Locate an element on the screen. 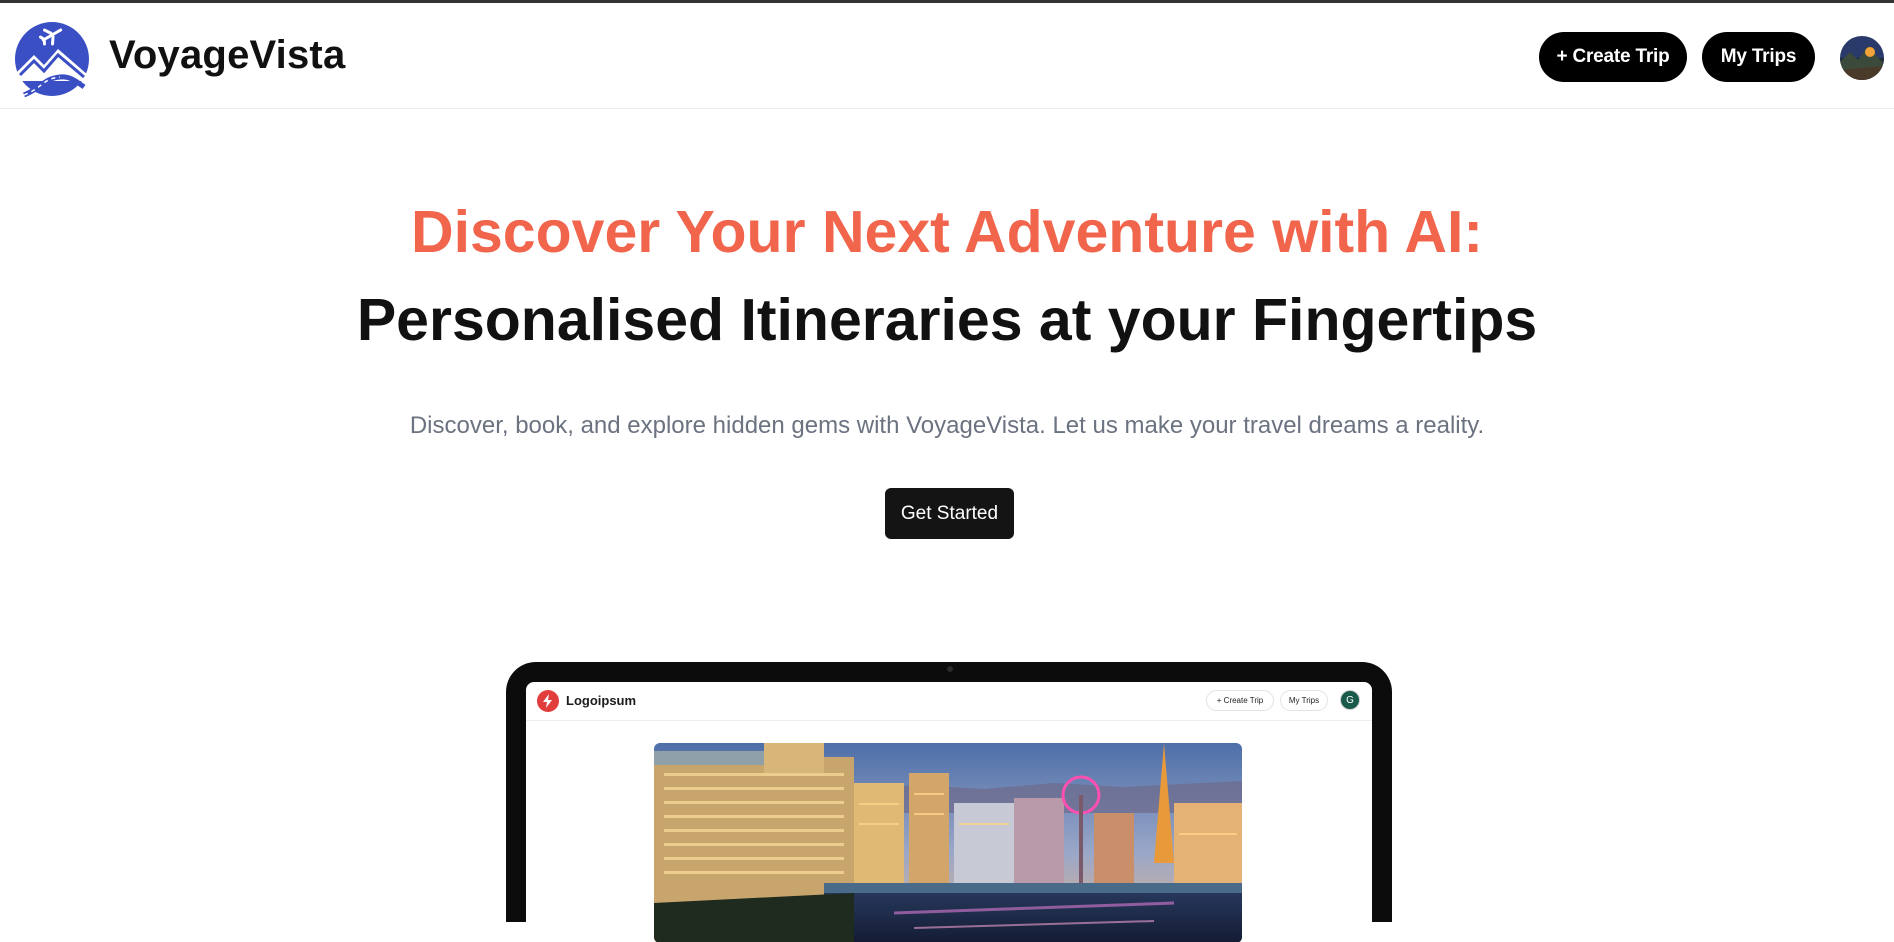  site-header: VoyageVista + Create Trip My Trips is located at coordinates (947, 56).